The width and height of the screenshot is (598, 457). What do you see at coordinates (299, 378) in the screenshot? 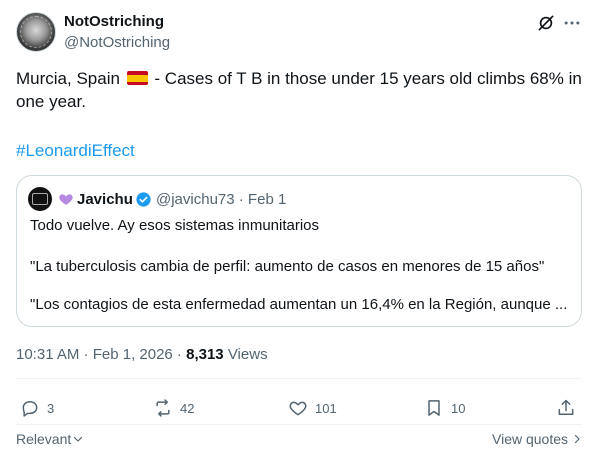
I see `divider-top` at bounding box center [299, 378].